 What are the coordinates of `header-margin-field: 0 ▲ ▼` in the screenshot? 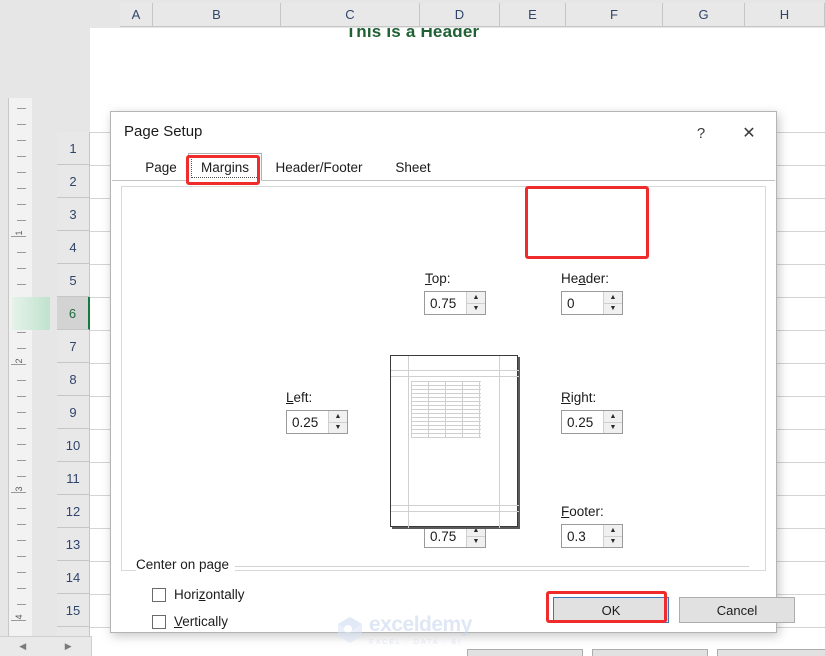 It's located at (592, 303).